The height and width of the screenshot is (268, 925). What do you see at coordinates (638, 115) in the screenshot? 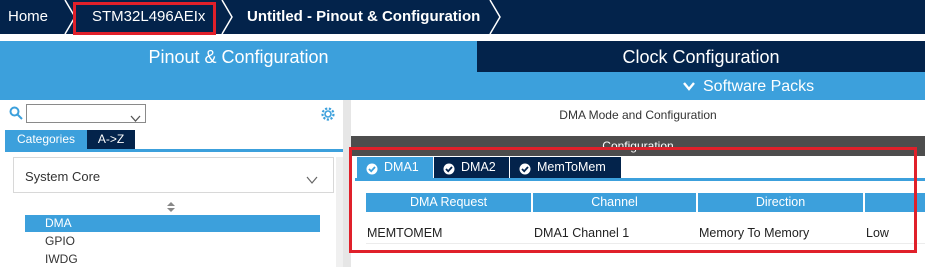
I see `panel-title: DMA Mode and Configuration` at bounding box center [638, 115].